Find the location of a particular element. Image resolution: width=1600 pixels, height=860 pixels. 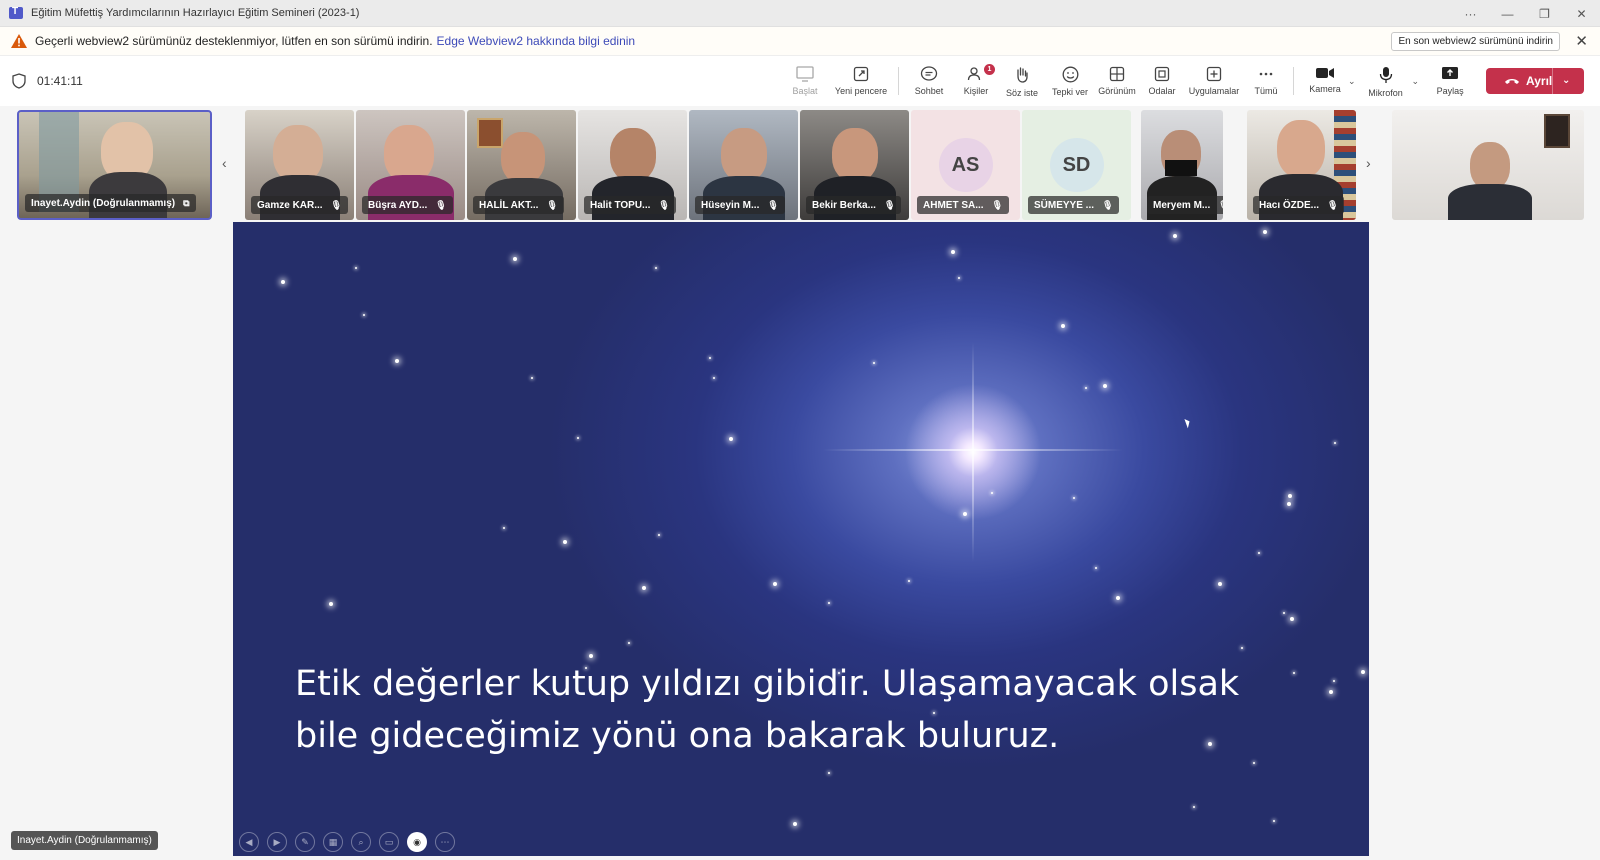

participant-tile: SD SÜMEYYE ... 🎙 is located at coordinates (1076, 165).